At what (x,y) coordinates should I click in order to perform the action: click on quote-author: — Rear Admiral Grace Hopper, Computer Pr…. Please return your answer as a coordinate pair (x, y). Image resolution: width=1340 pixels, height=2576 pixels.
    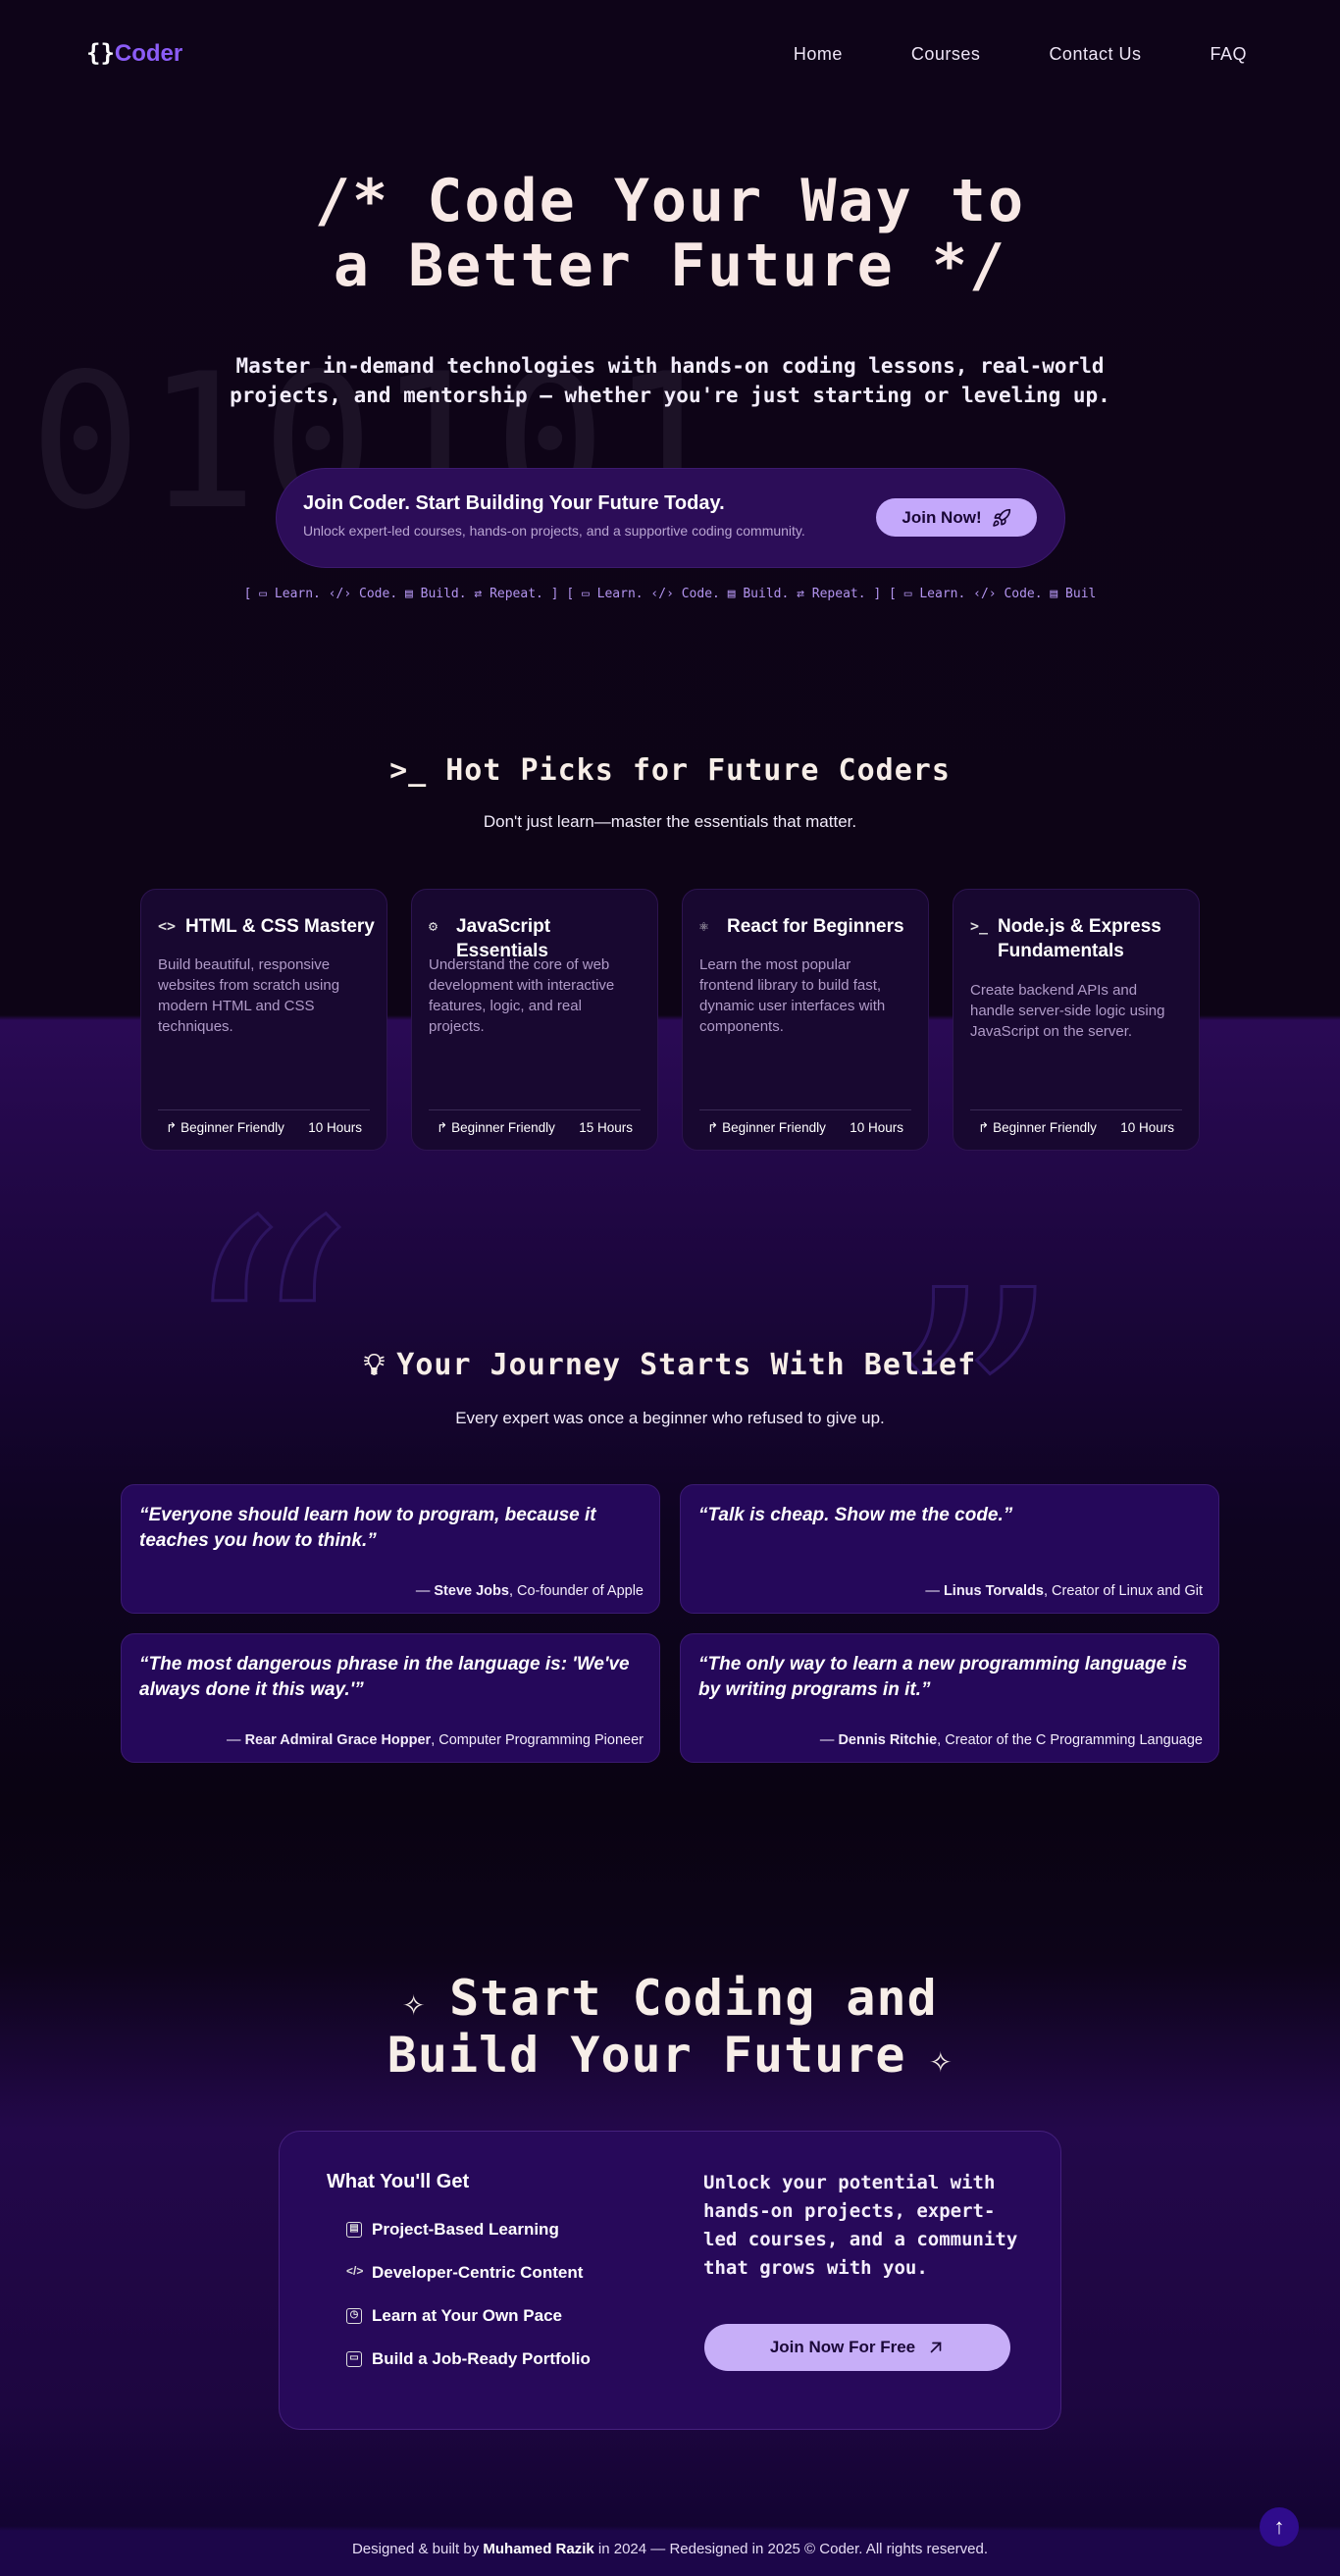
    Looking at the image, I should click on (435, 1740).